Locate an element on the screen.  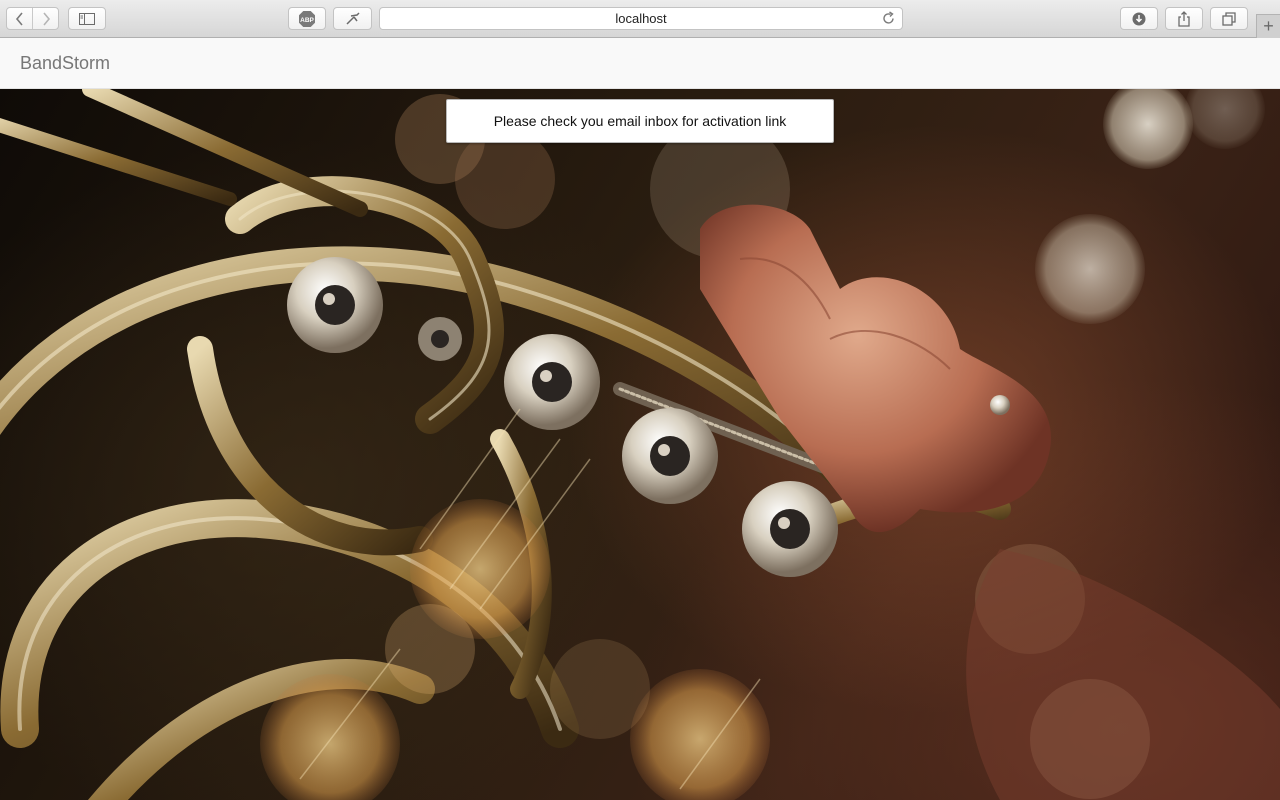
new-tab-button: + is located at coordinates (1268, 26).